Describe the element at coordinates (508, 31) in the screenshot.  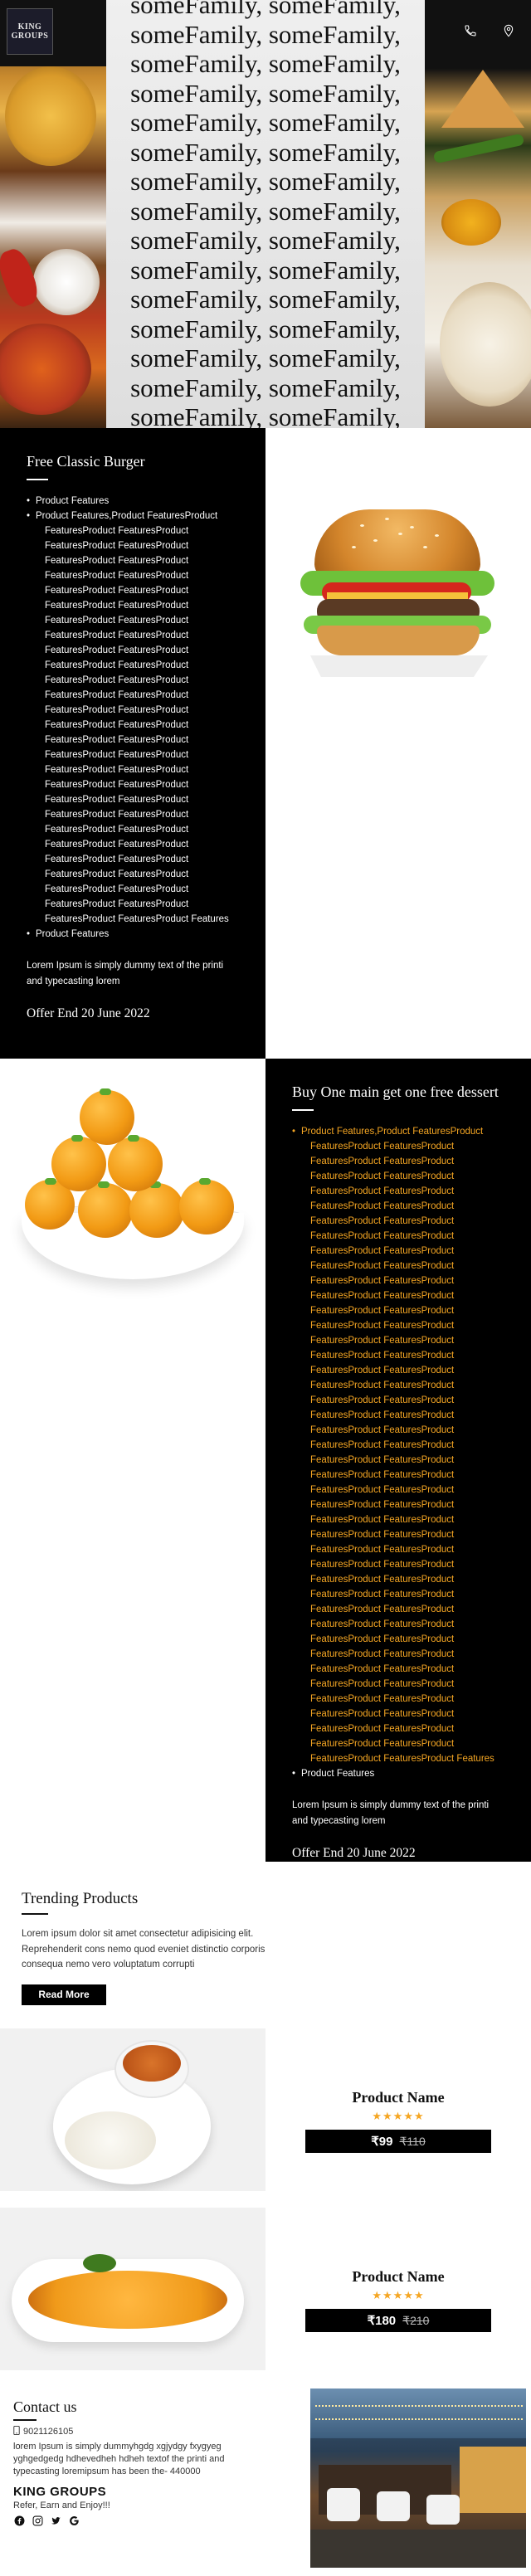
I see `location-pin-icon` at that location.